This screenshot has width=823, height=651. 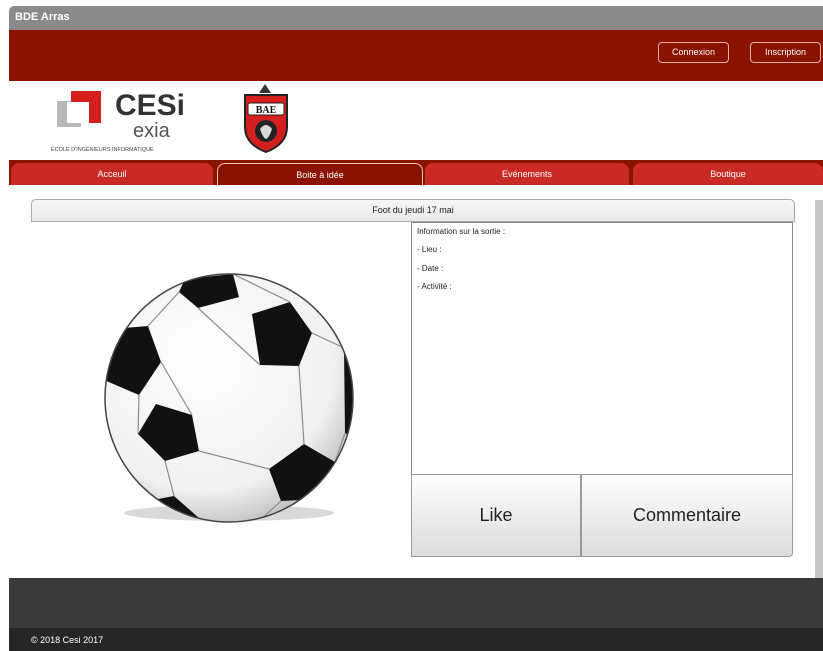 What do you see at coordinates (693, 52) in the screenshot?
I see `login-button: Connexion` at bounding box center [693, 52].